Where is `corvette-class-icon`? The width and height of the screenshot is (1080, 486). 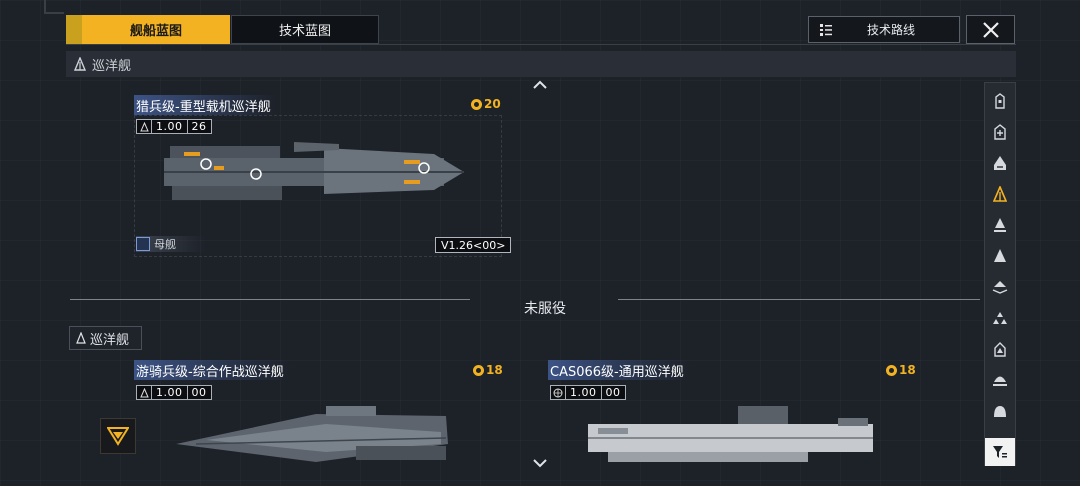 corvette-class-icon is located at coordinates (1000, 318).